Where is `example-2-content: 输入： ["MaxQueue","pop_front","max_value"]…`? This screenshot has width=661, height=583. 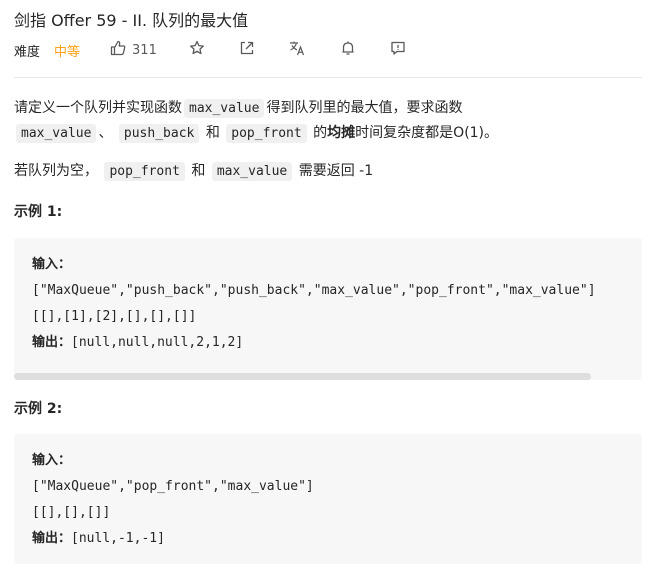
example-2-content: 输入： ["MaxQueue","pop_front","max_value"]… is located at coordinates (173, 500).